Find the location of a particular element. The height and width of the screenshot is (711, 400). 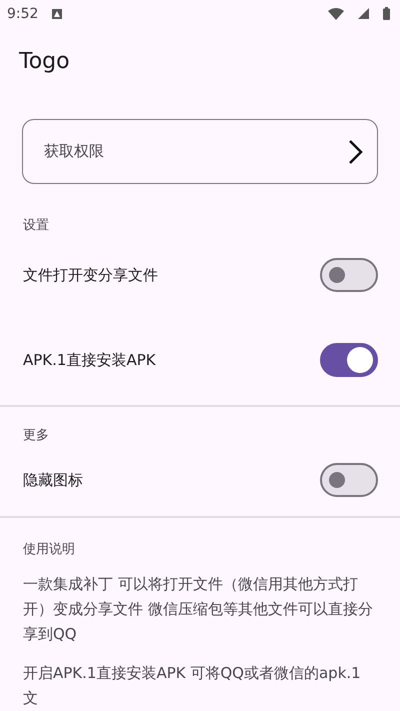

status-time: 9:52 is located at coordinates (22, 14).